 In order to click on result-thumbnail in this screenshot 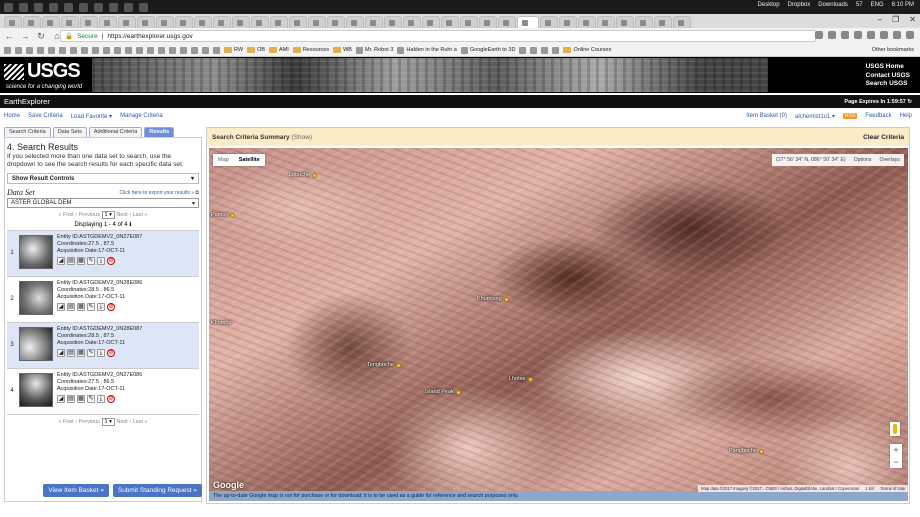, I will do `click(36, 344)`.